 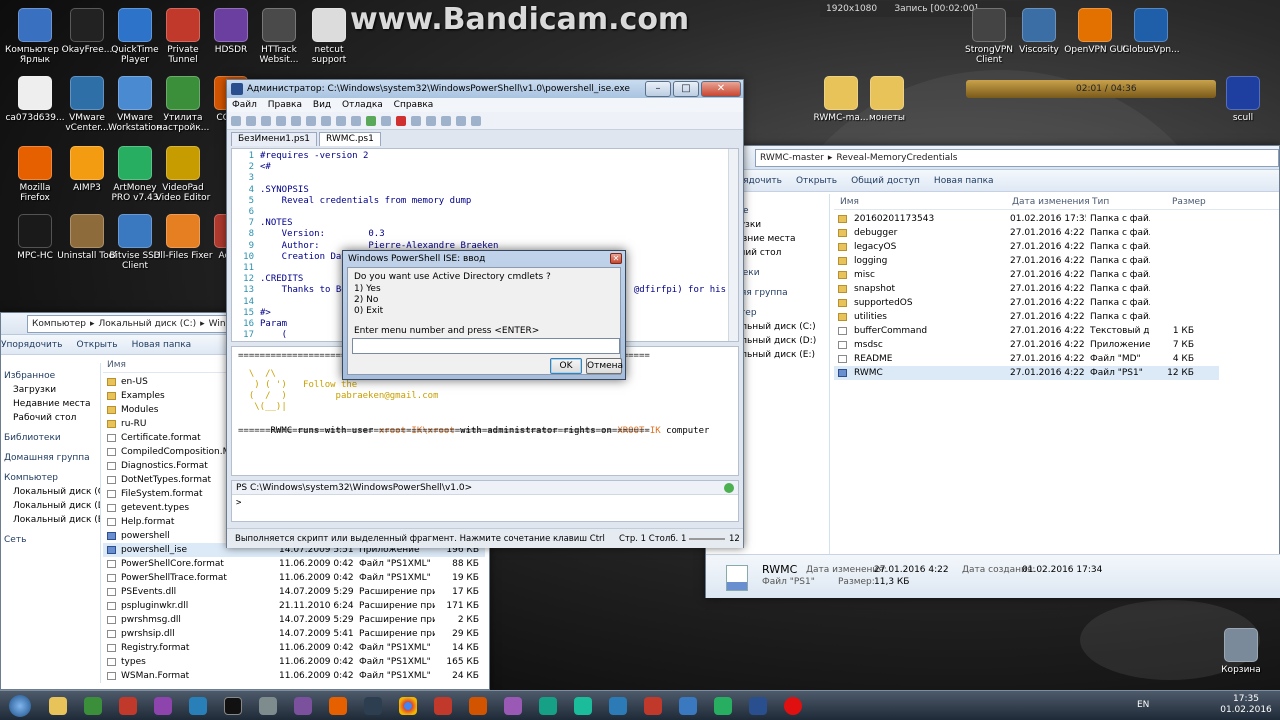 I want to click on desktop-icon: монеты, so click(x=887, y=99).